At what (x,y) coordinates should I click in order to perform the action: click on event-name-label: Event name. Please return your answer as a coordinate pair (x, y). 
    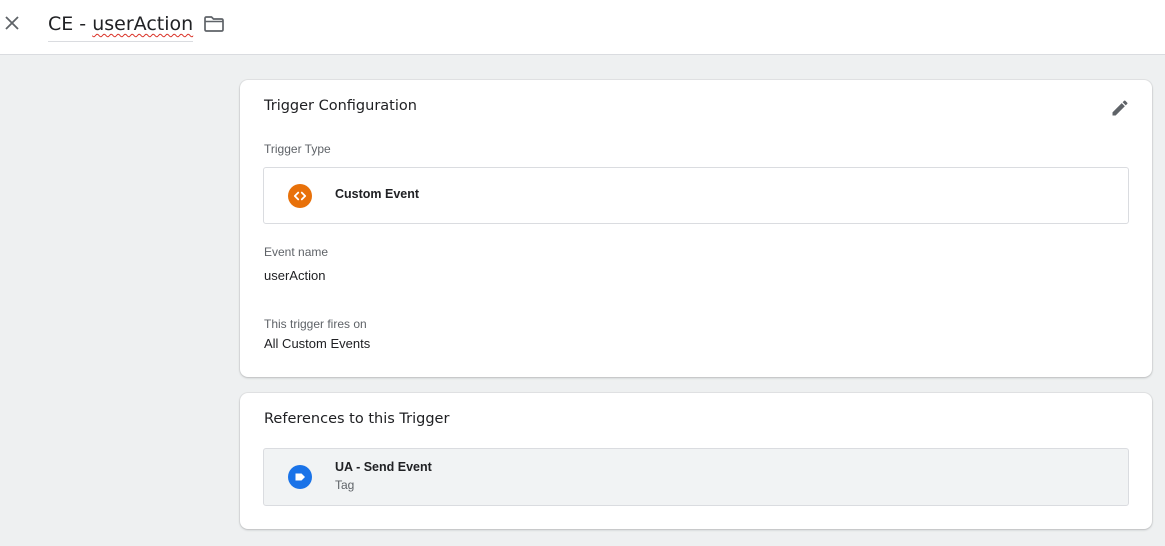
    Looking at the image, I should click on (296, 252).